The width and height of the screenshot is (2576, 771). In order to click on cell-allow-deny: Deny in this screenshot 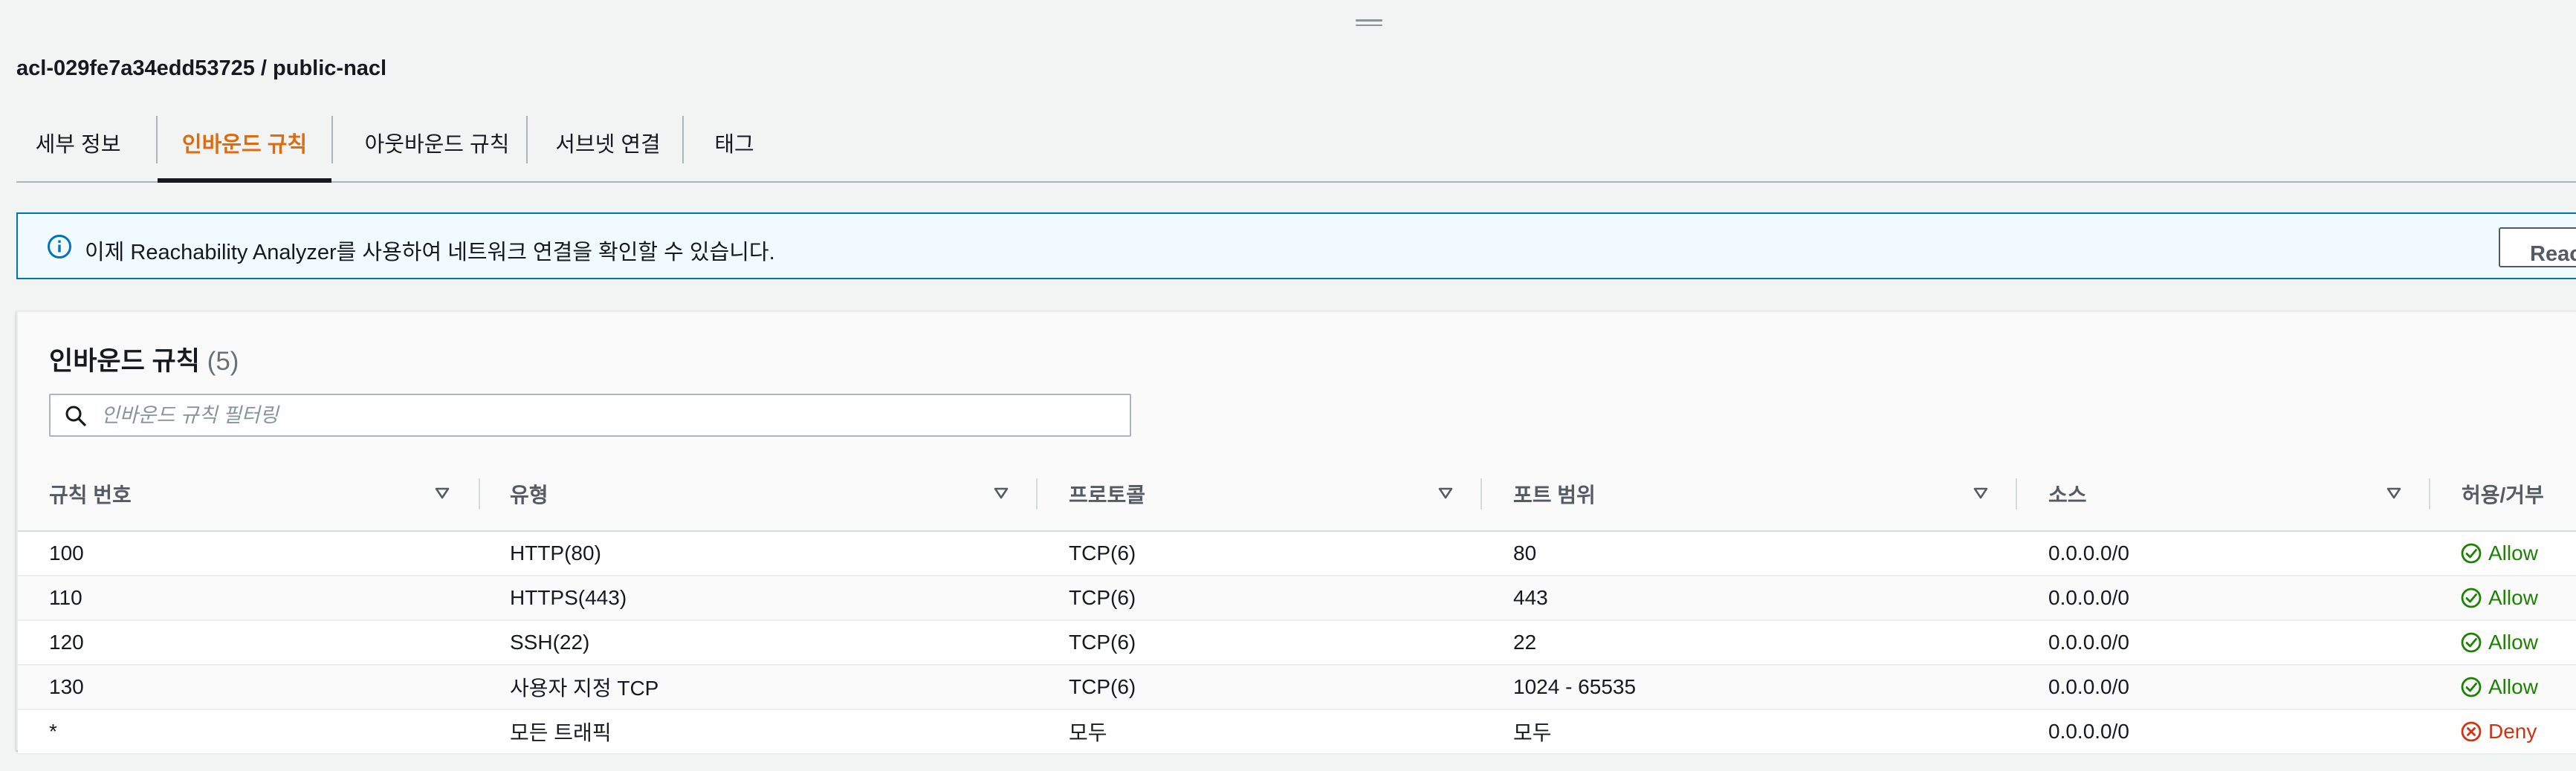, I will do `click(2498, 731)`.